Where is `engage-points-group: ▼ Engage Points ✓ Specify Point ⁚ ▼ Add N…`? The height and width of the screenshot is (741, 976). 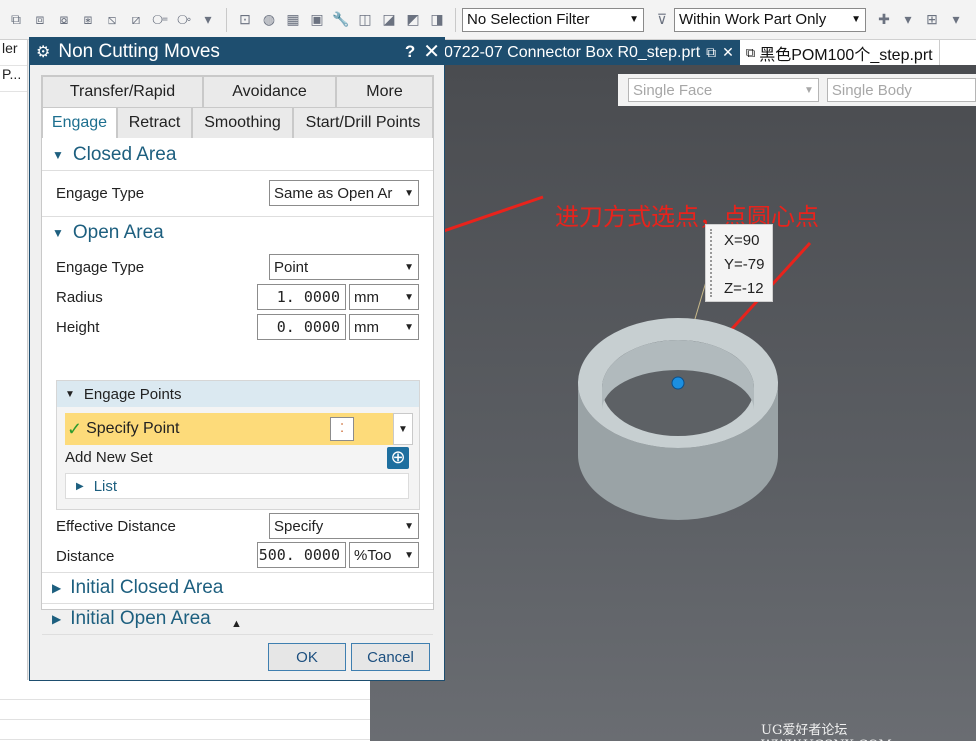
engage-points-group: ▼ Engage Points ✓ Specify Point ⁚ ▼ Add N… is located at coordinates (238, 445).